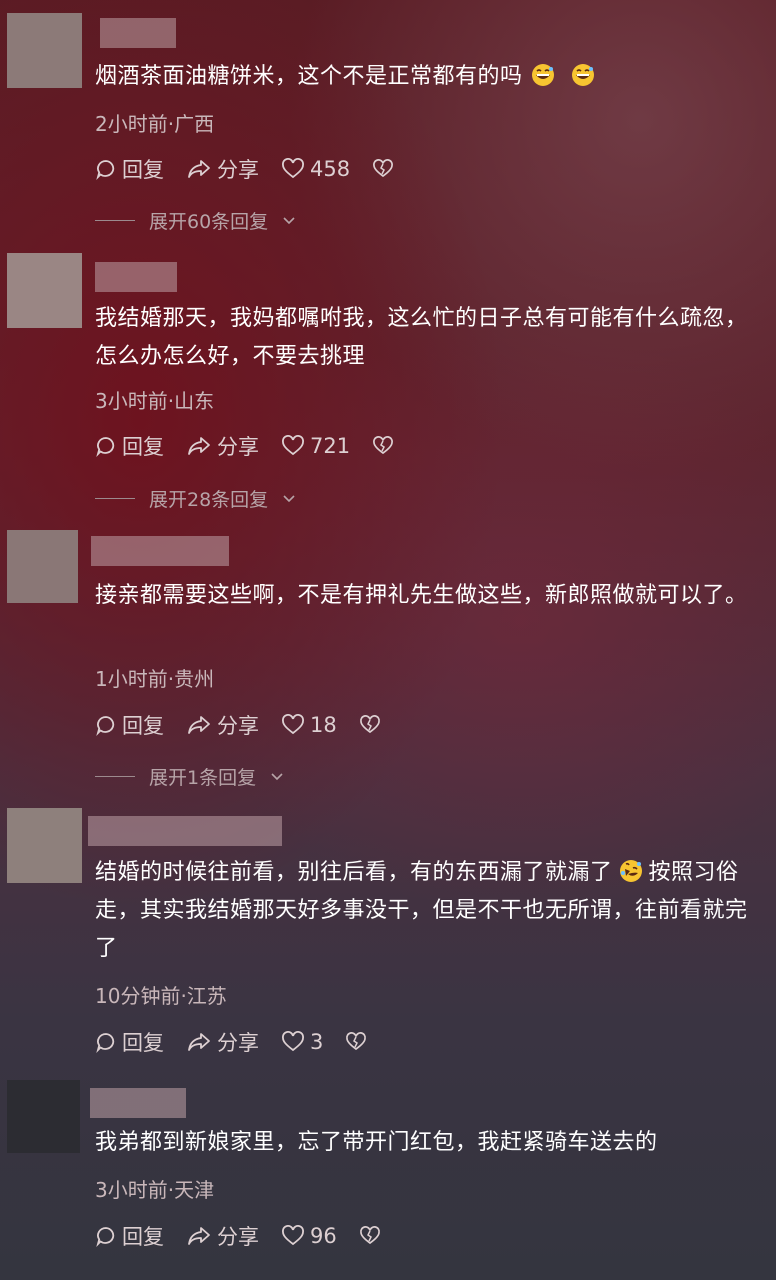 The image size is (776, 1280). What do you see at coordinates (330, 446) in the screenshot?
I see `like-count: 721` at bounding box center [330, 446].